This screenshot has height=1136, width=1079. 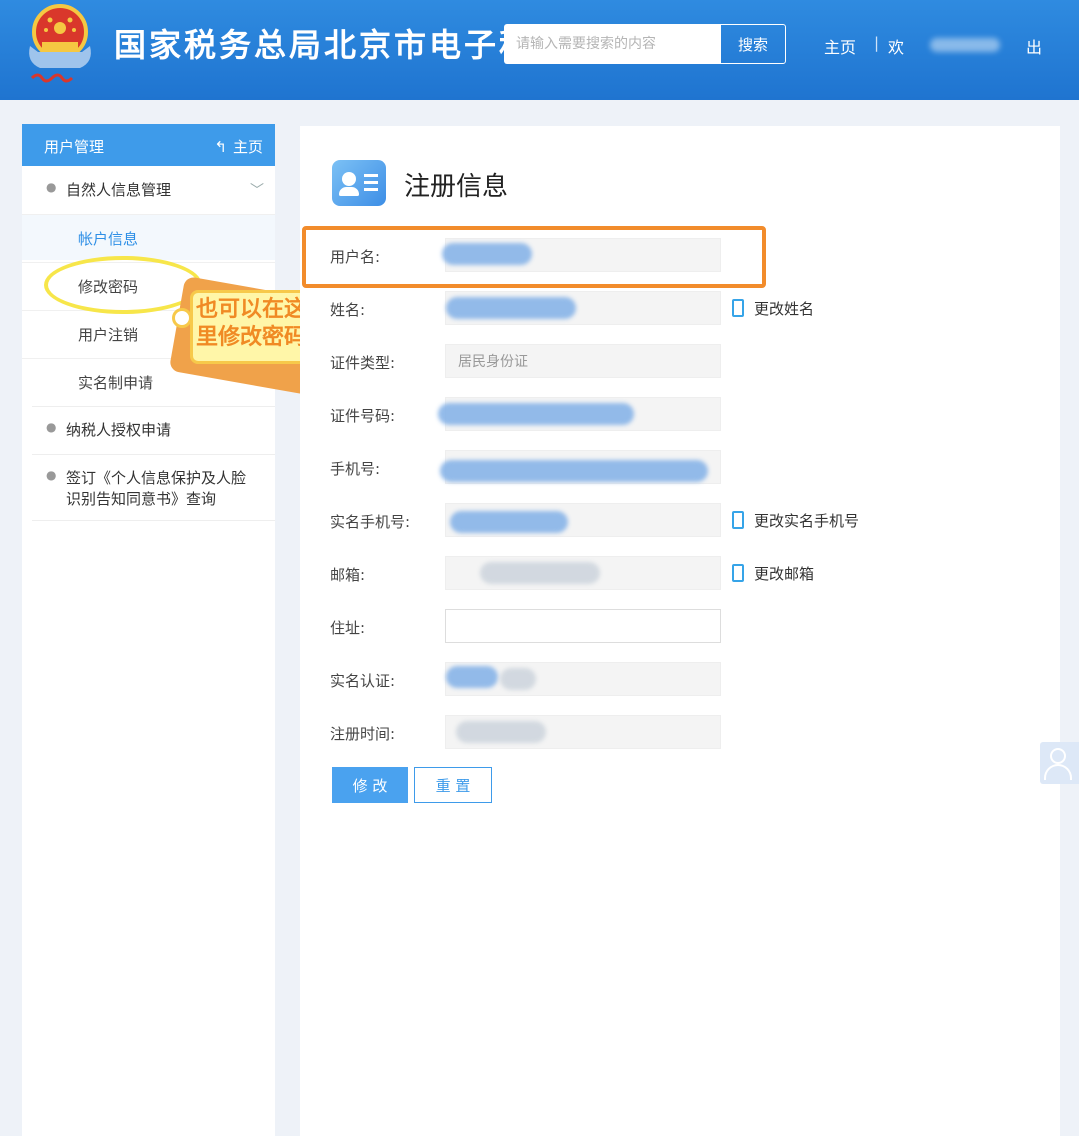 I want to click on change-email-link: 更改邮箱, so click(x=773, y=573).